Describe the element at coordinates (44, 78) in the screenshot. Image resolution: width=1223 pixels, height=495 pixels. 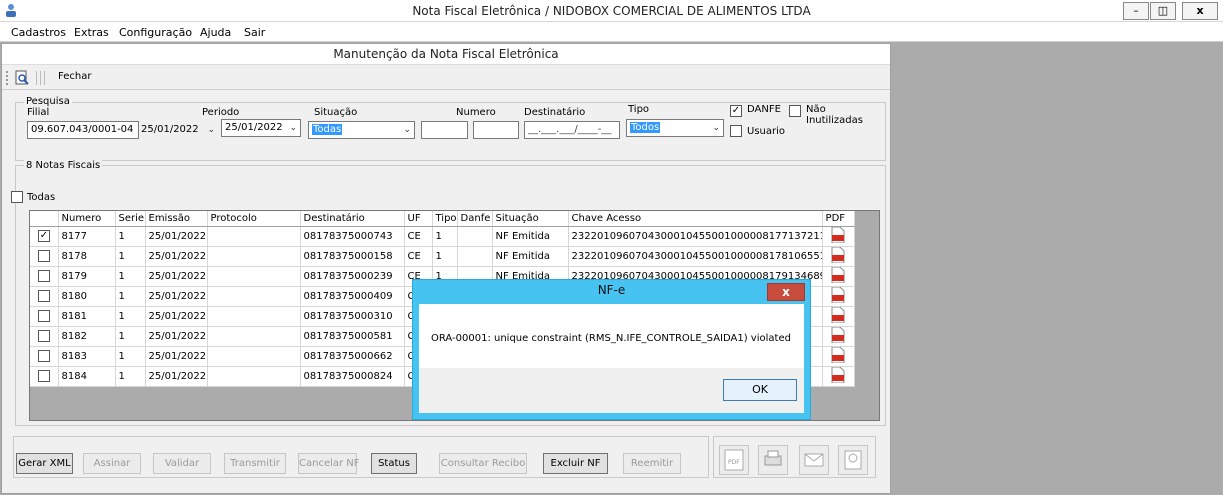
I see `toolbar-separator` at that location.